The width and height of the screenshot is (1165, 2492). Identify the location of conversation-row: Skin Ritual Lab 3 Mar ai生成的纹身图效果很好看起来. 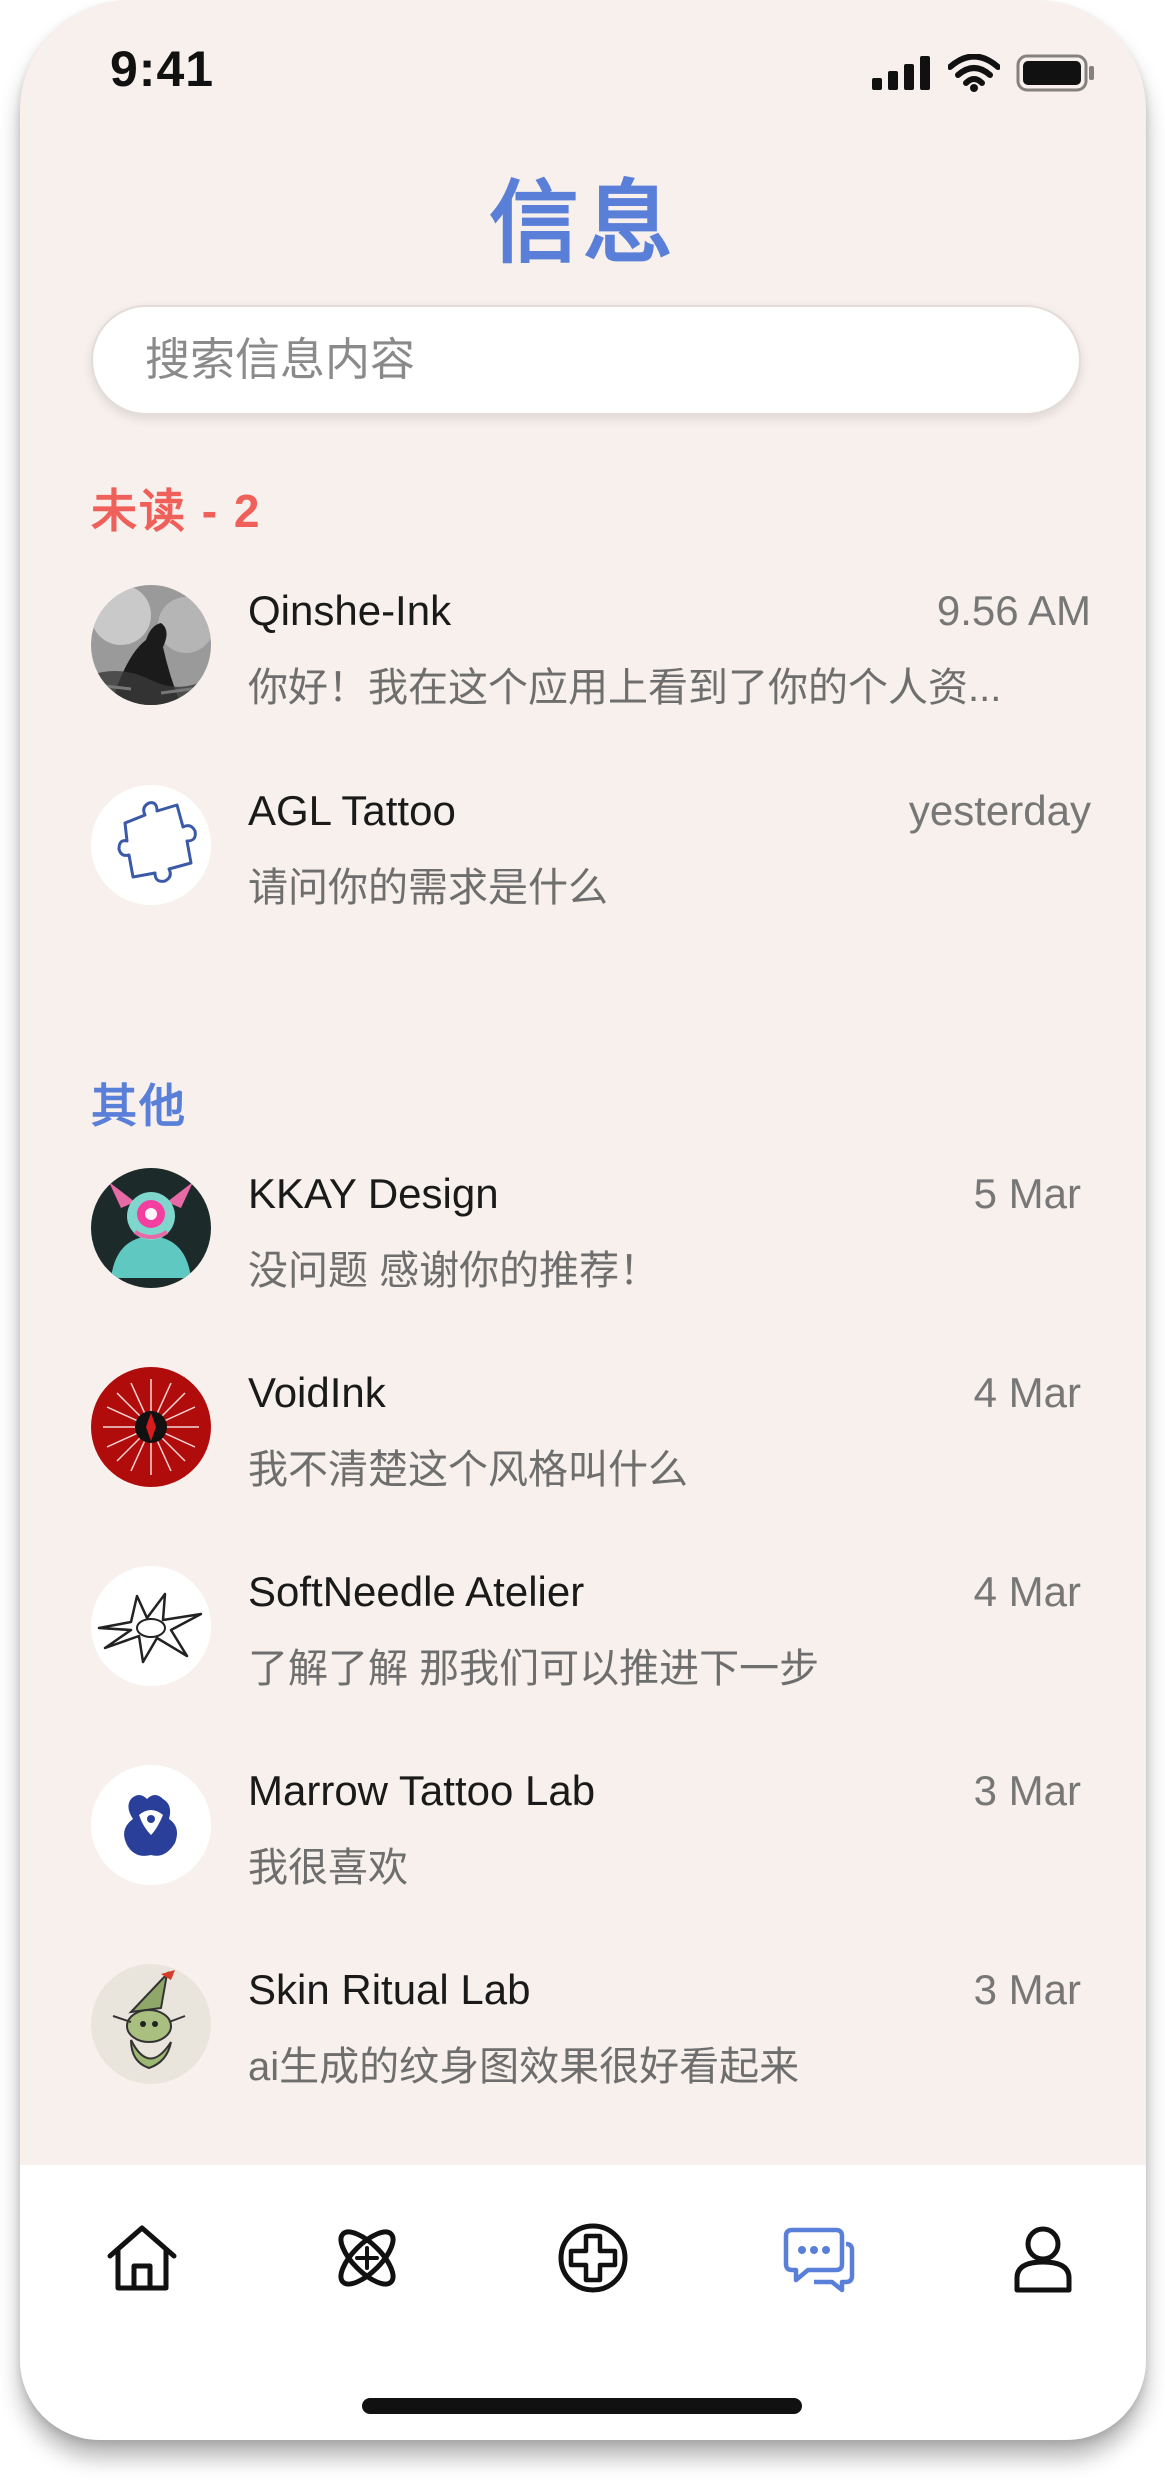
(591, 2034).